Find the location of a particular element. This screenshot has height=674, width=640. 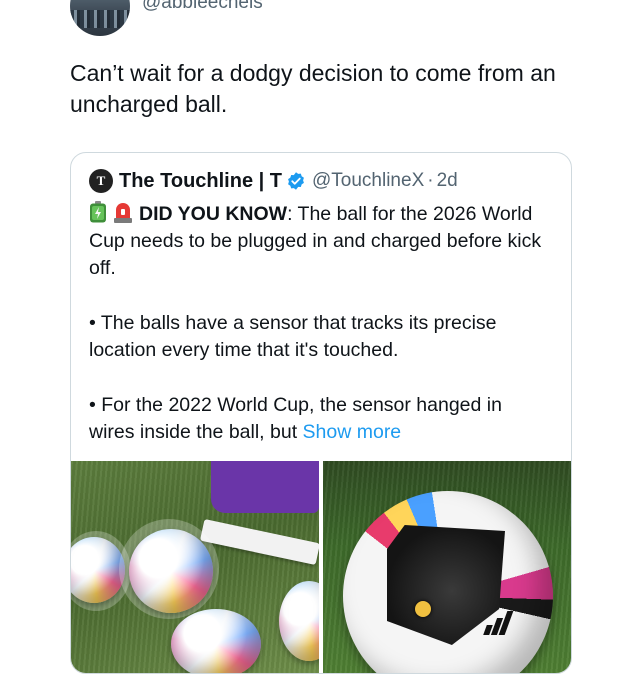

battery-emoji-icon is located at coordinates (98, 212).